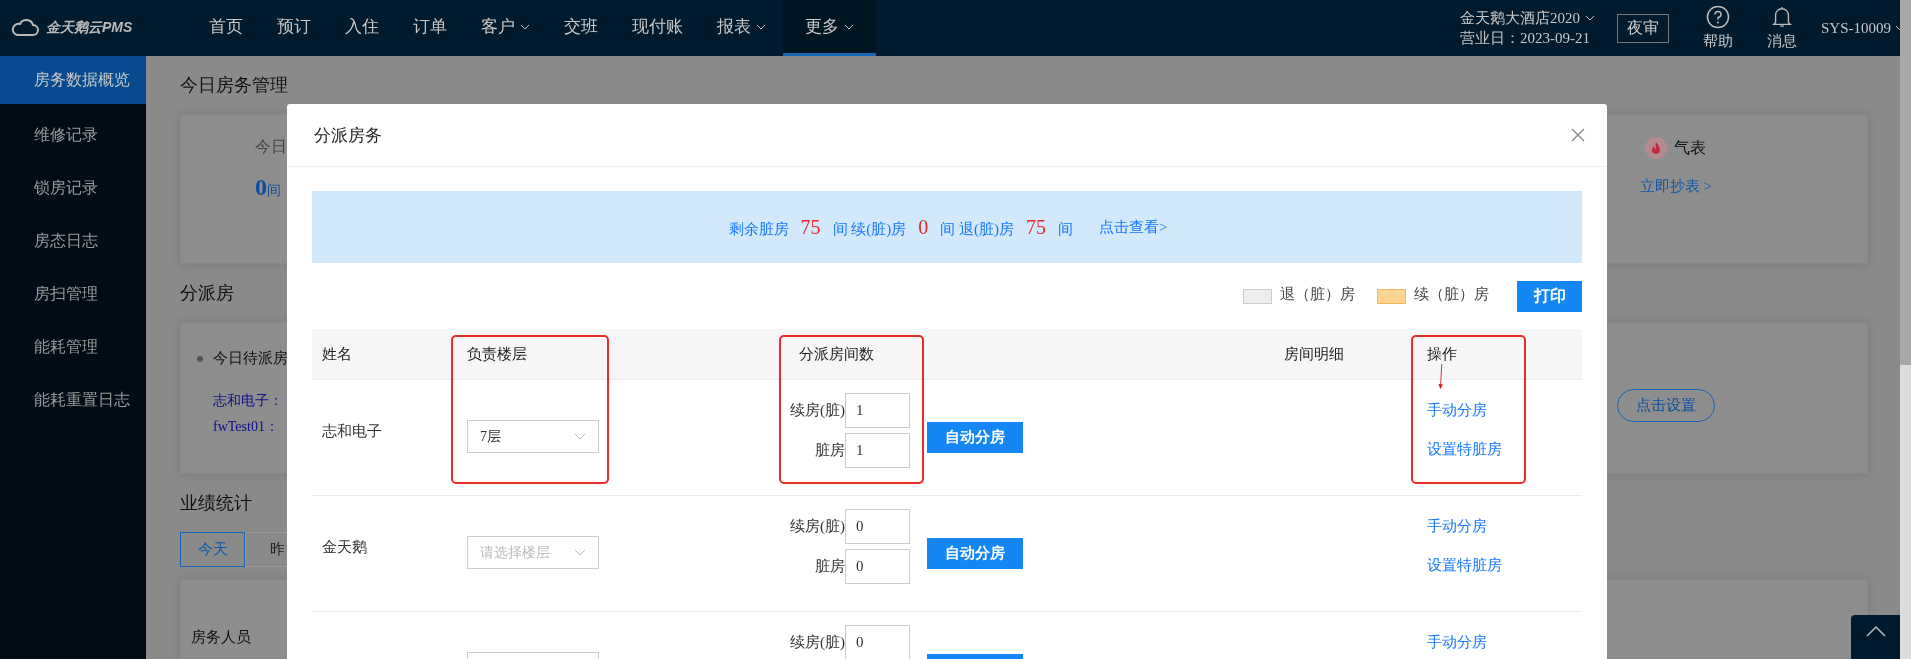  I want to click on nav-tab: 客户, so click(505, 28).